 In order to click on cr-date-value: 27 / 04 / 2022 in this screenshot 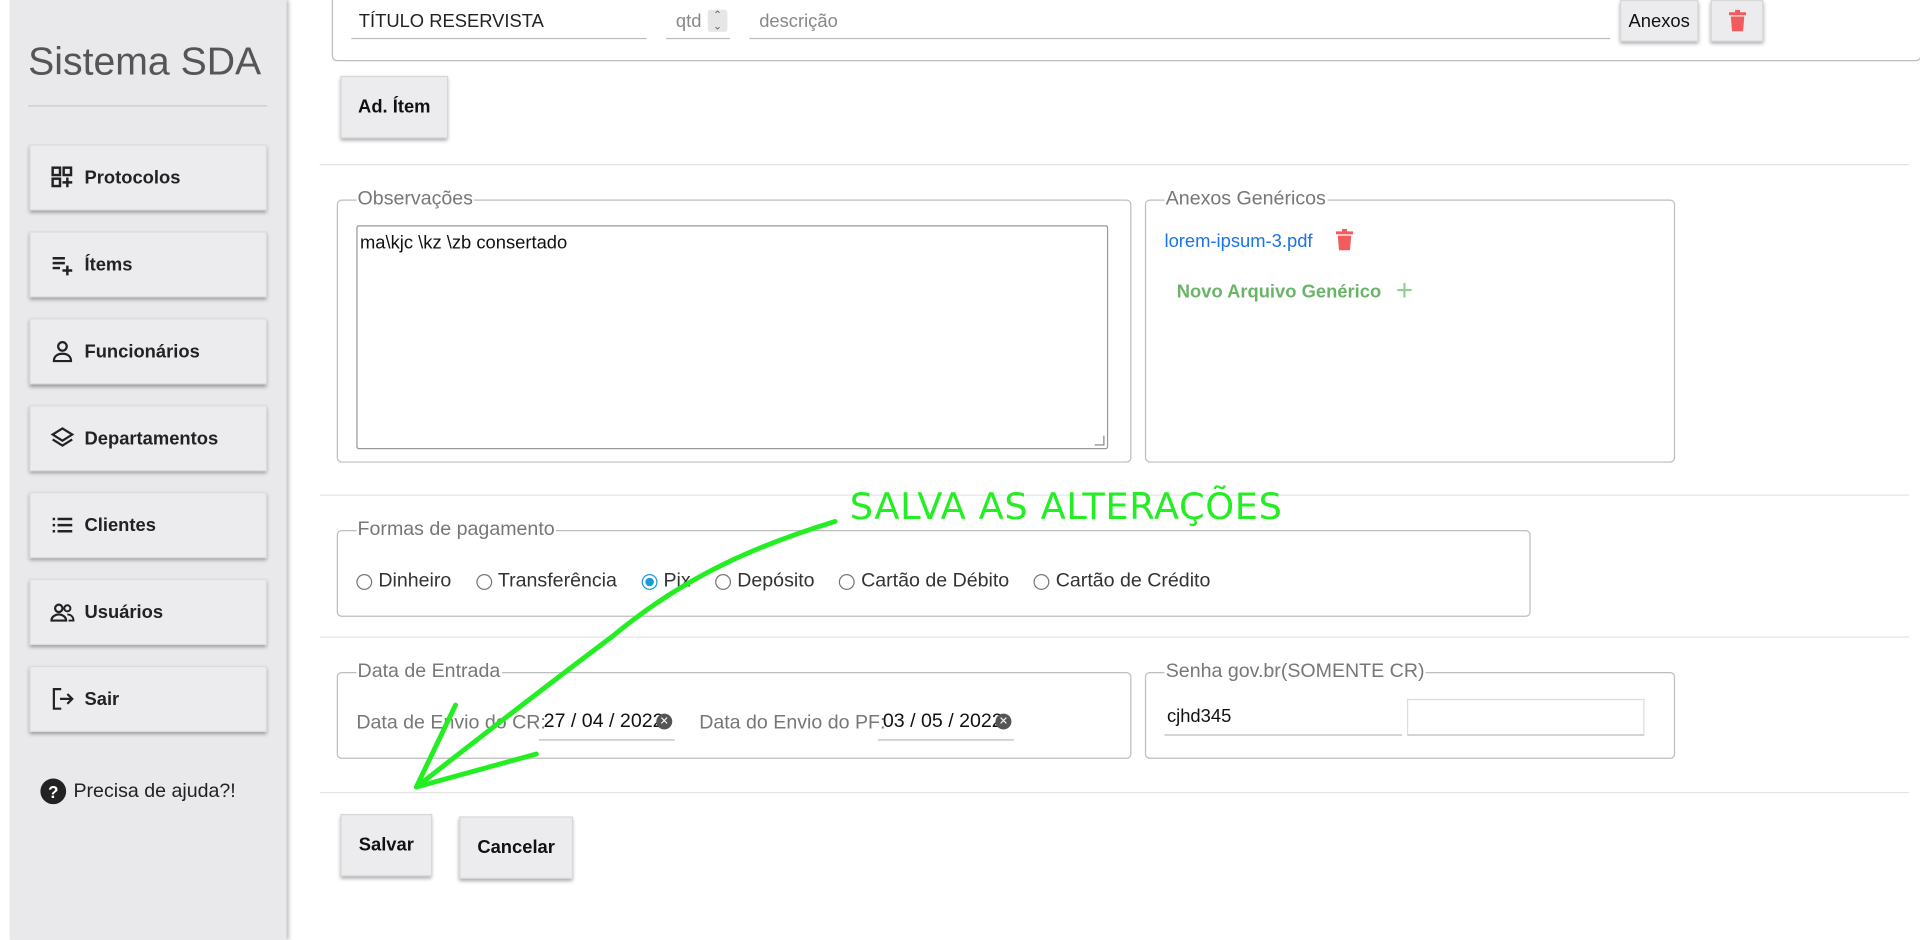, I will do `click(603, 721)`.